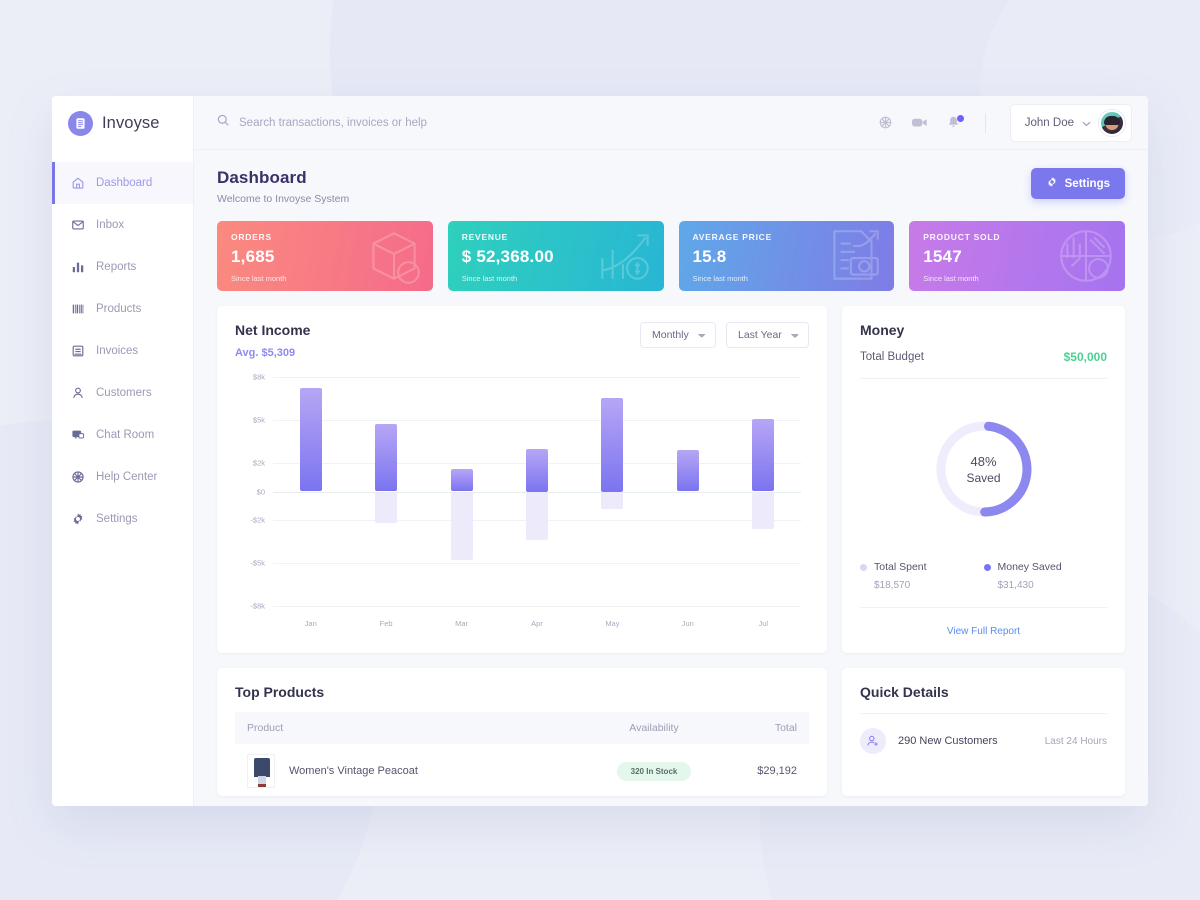 This screenshot has height=900, width=1200. Describe the element at coordinates (777, 771) in the screenshot. I see `cell-total: $29,192` at that location.